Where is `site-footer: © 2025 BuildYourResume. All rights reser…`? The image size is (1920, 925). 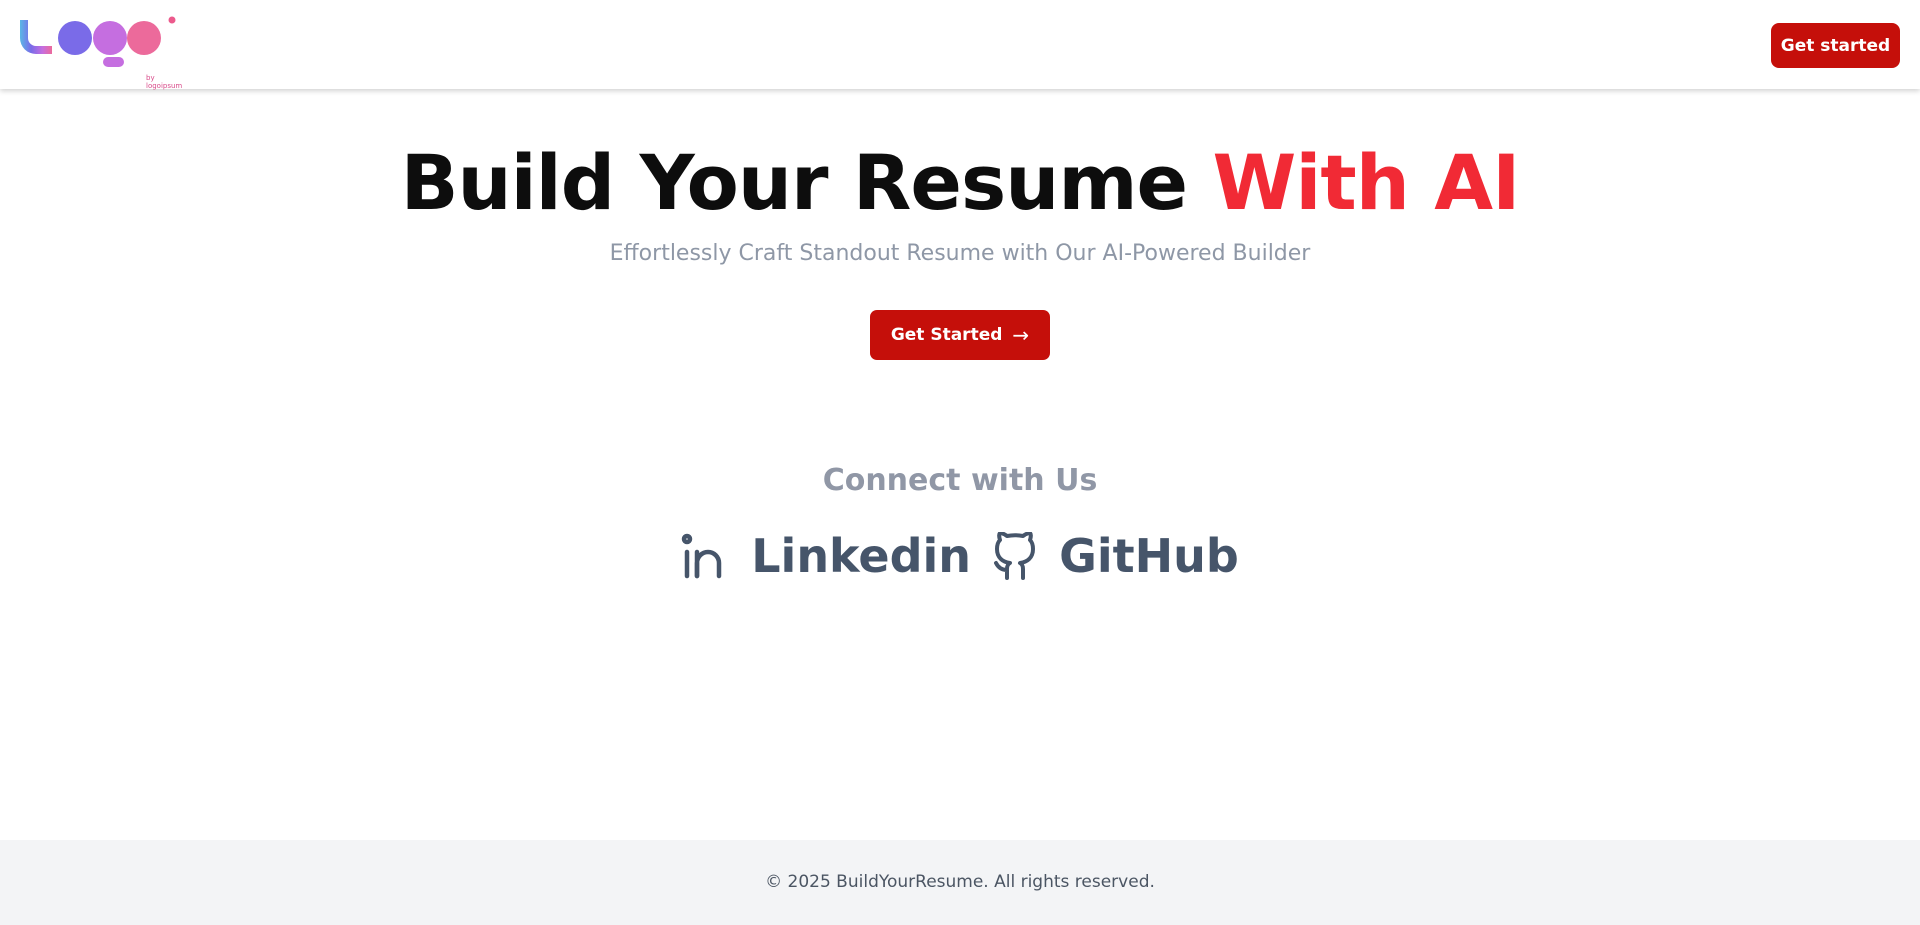
site-footer: © 2025 BuildYourResume. All rights reser… is located at coordinates (960, 882).